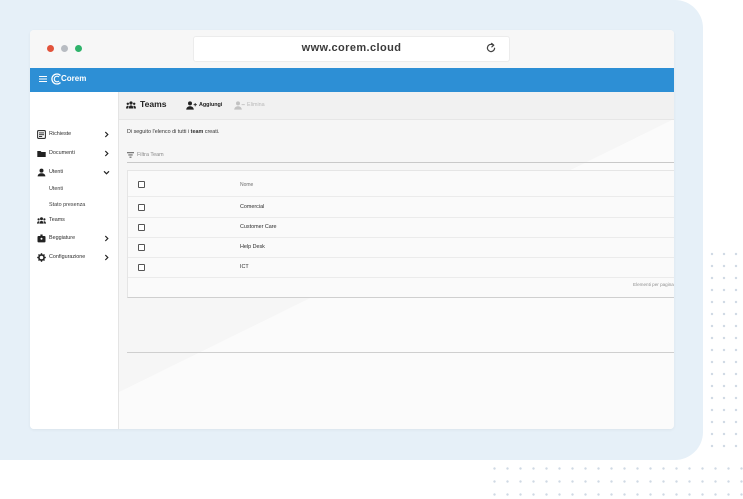 This screenshot has width=743, height=499. What do you see at coordinates (60, 134) in the screenshot?
I see `sidebar-item-label: Richieste` at bounding box center [60, 134].